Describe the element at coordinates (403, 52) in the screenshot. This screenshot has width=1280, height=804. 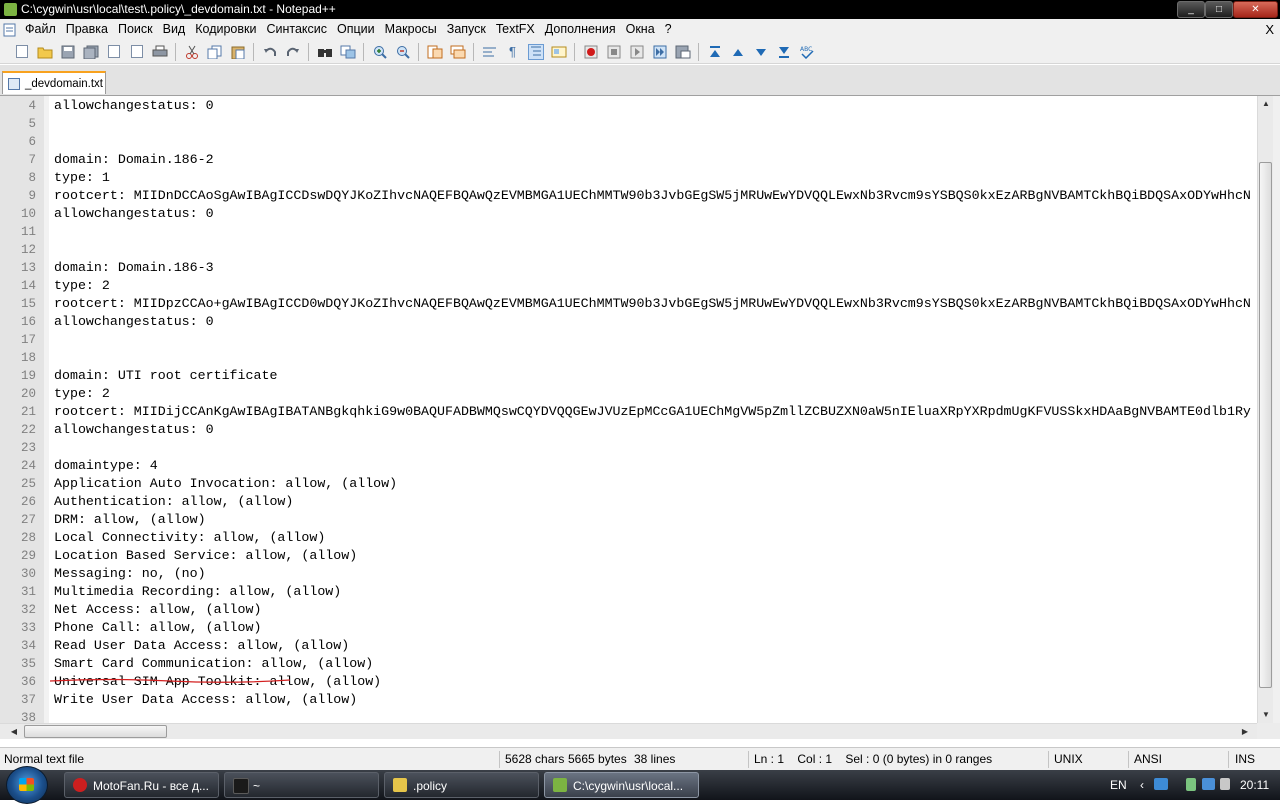
I see `zoom-out-icon` at that location.